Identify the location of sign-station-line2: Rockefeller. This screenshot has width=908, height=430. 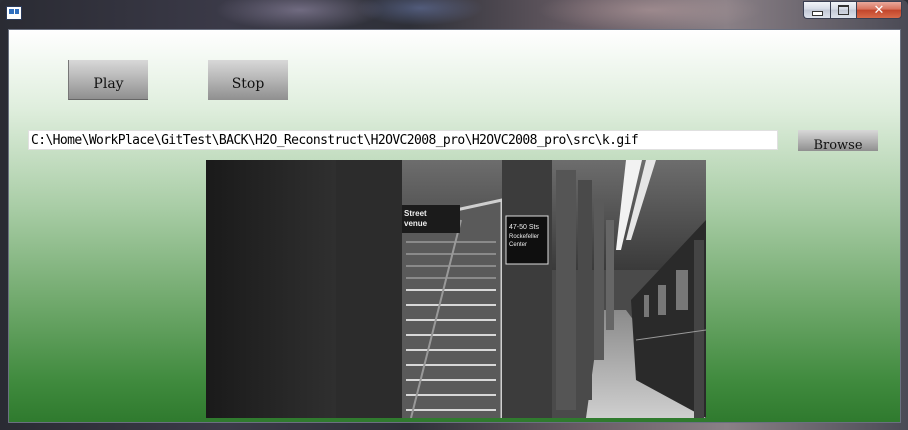
(524, 237).